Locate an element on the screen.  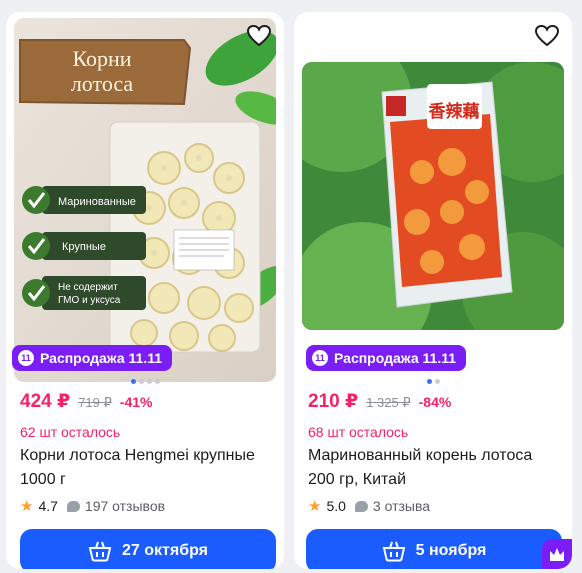
current-price: 424 ₽ is located at coordinates (45, 401).